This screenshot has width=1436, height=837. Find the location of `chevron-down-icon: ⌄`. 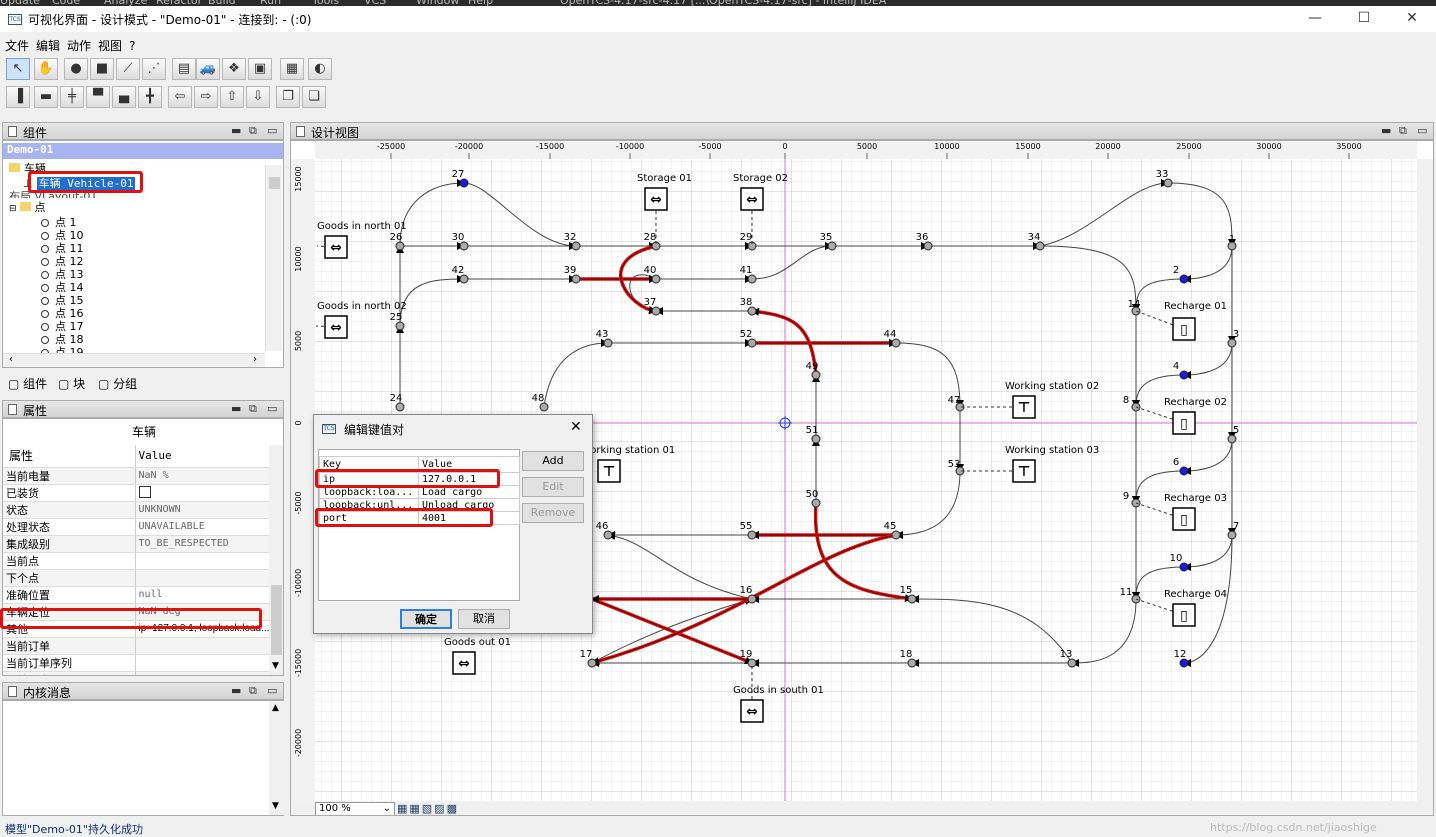

chevron-down-icon: ⌄ is located at coordinates (387, 808).